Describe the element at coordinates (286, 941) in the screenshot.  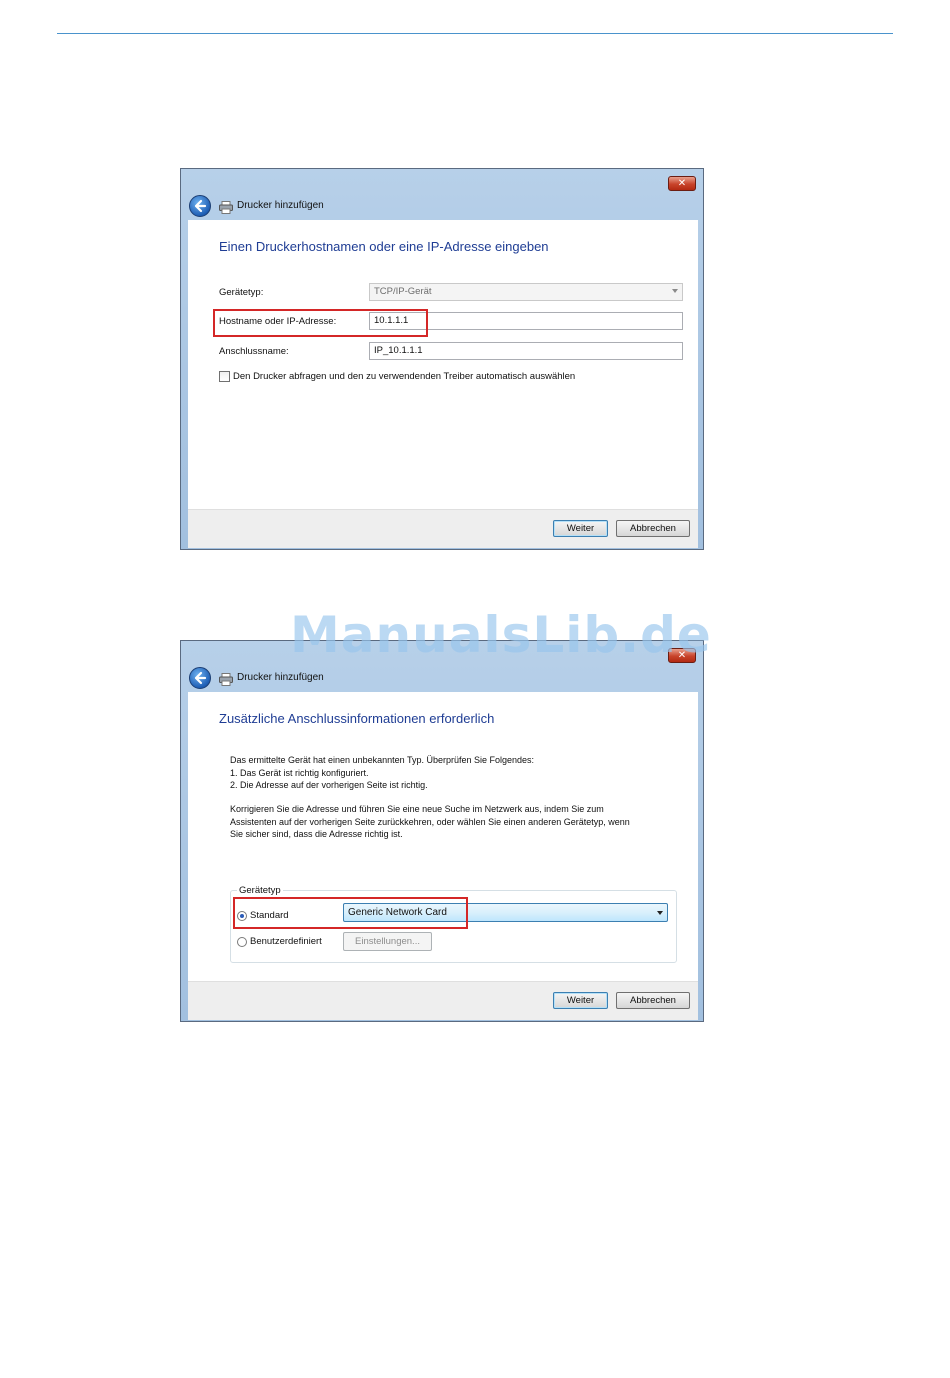
I see `custom-radio-label: Benutzerdefiniert` at that location.